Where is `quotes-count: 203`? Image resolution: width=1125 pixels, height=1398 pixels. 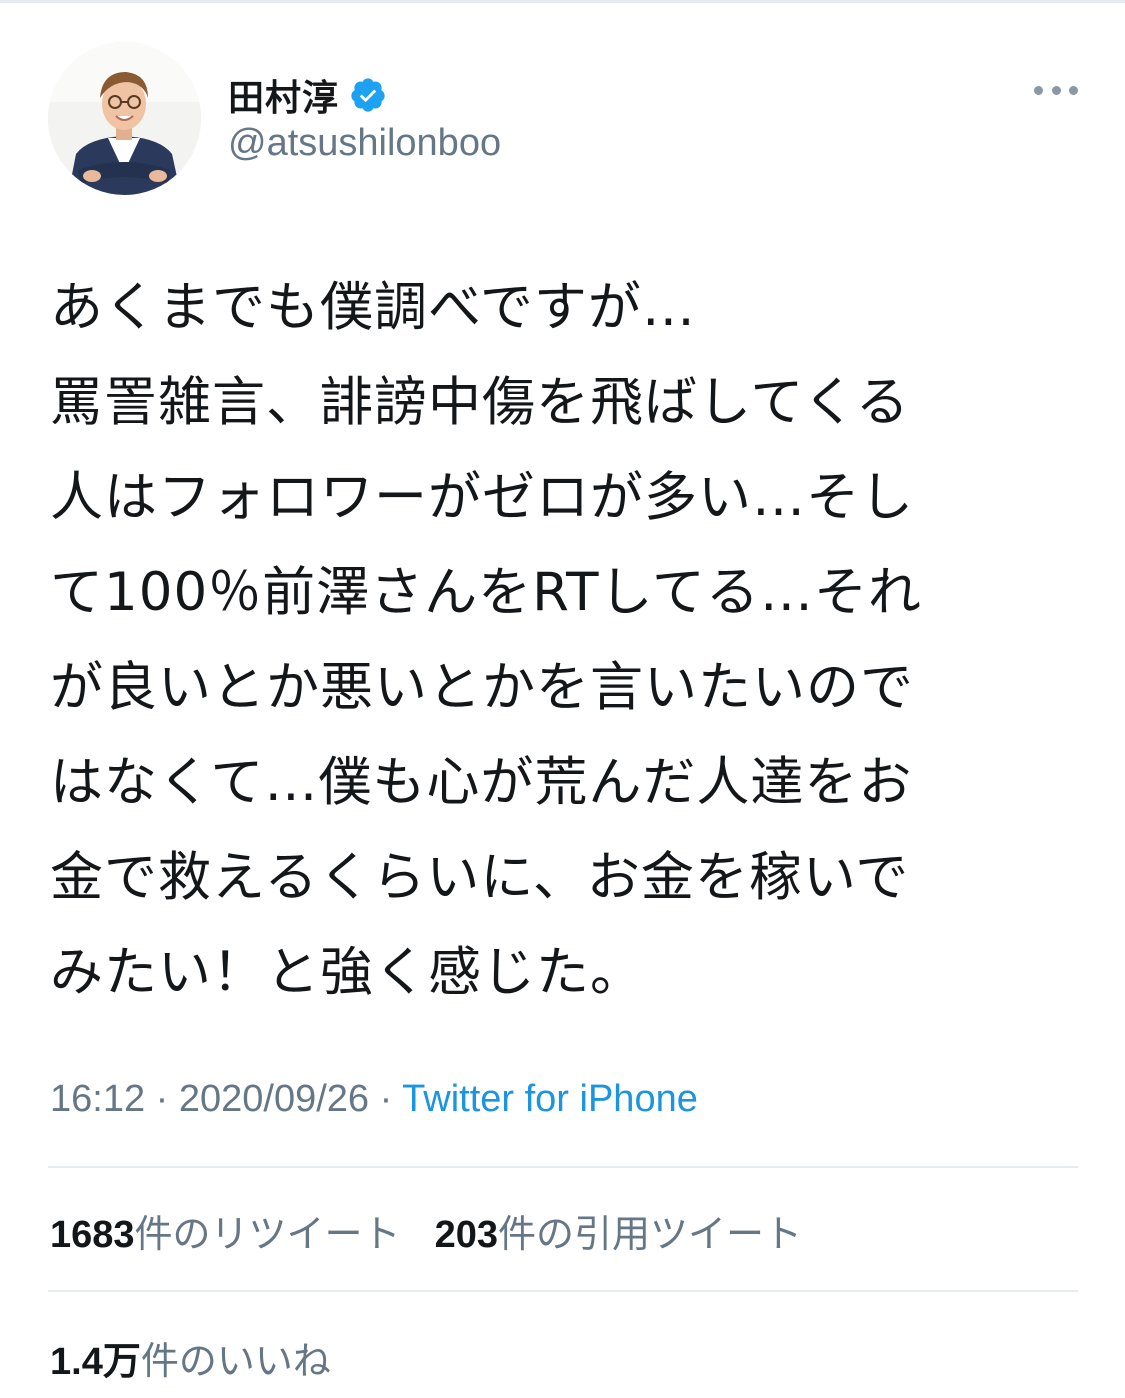 quotes-count: 203 is located at coordinates (466, 1235).